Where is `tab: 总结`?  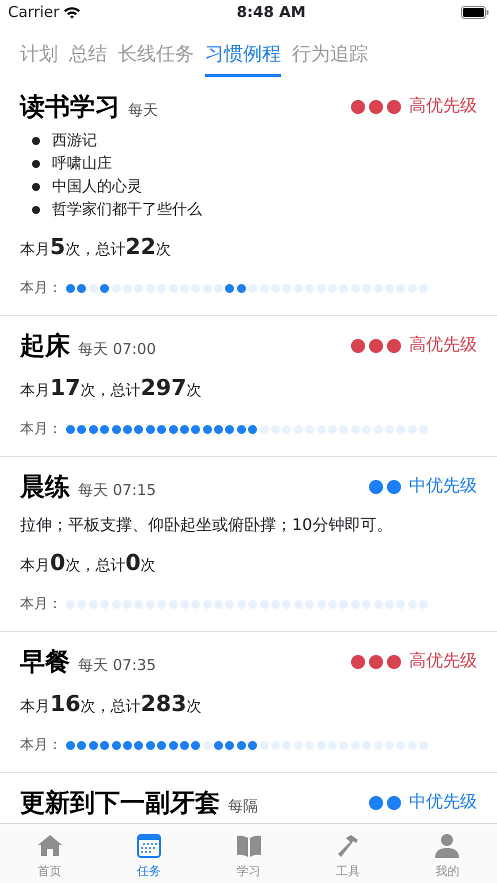
tab: 总结 is located at coordinates (88, 56).